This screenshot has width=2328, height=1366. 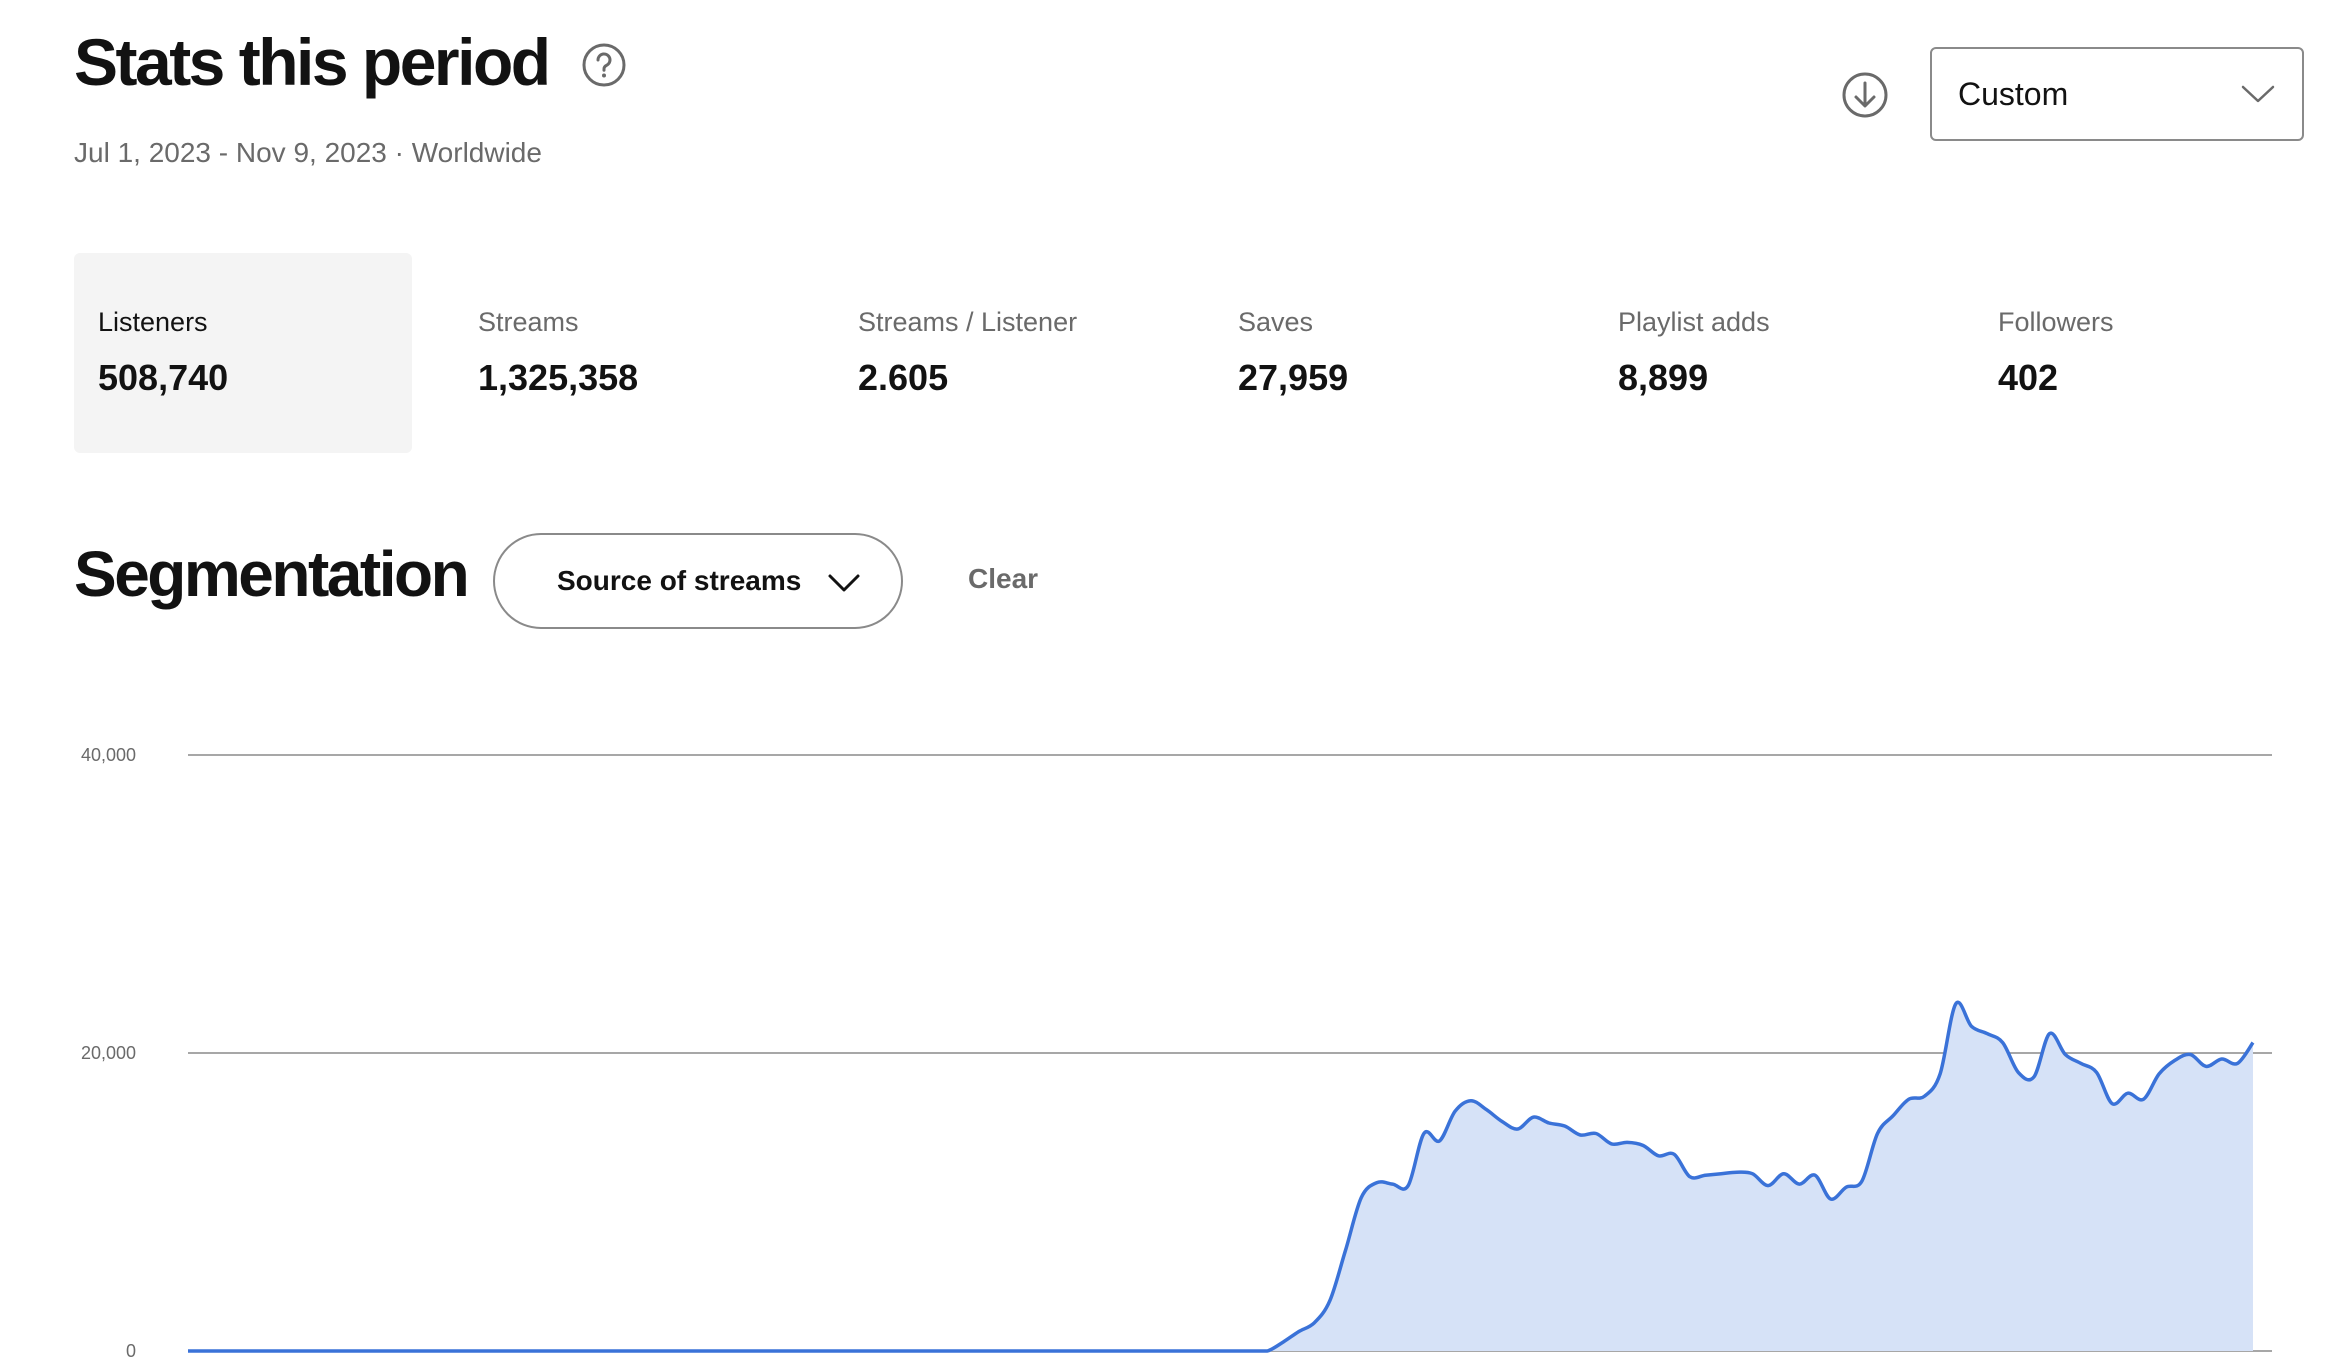 I want to click on metric-label: Streams / Listener, so click(x=968, y=322).